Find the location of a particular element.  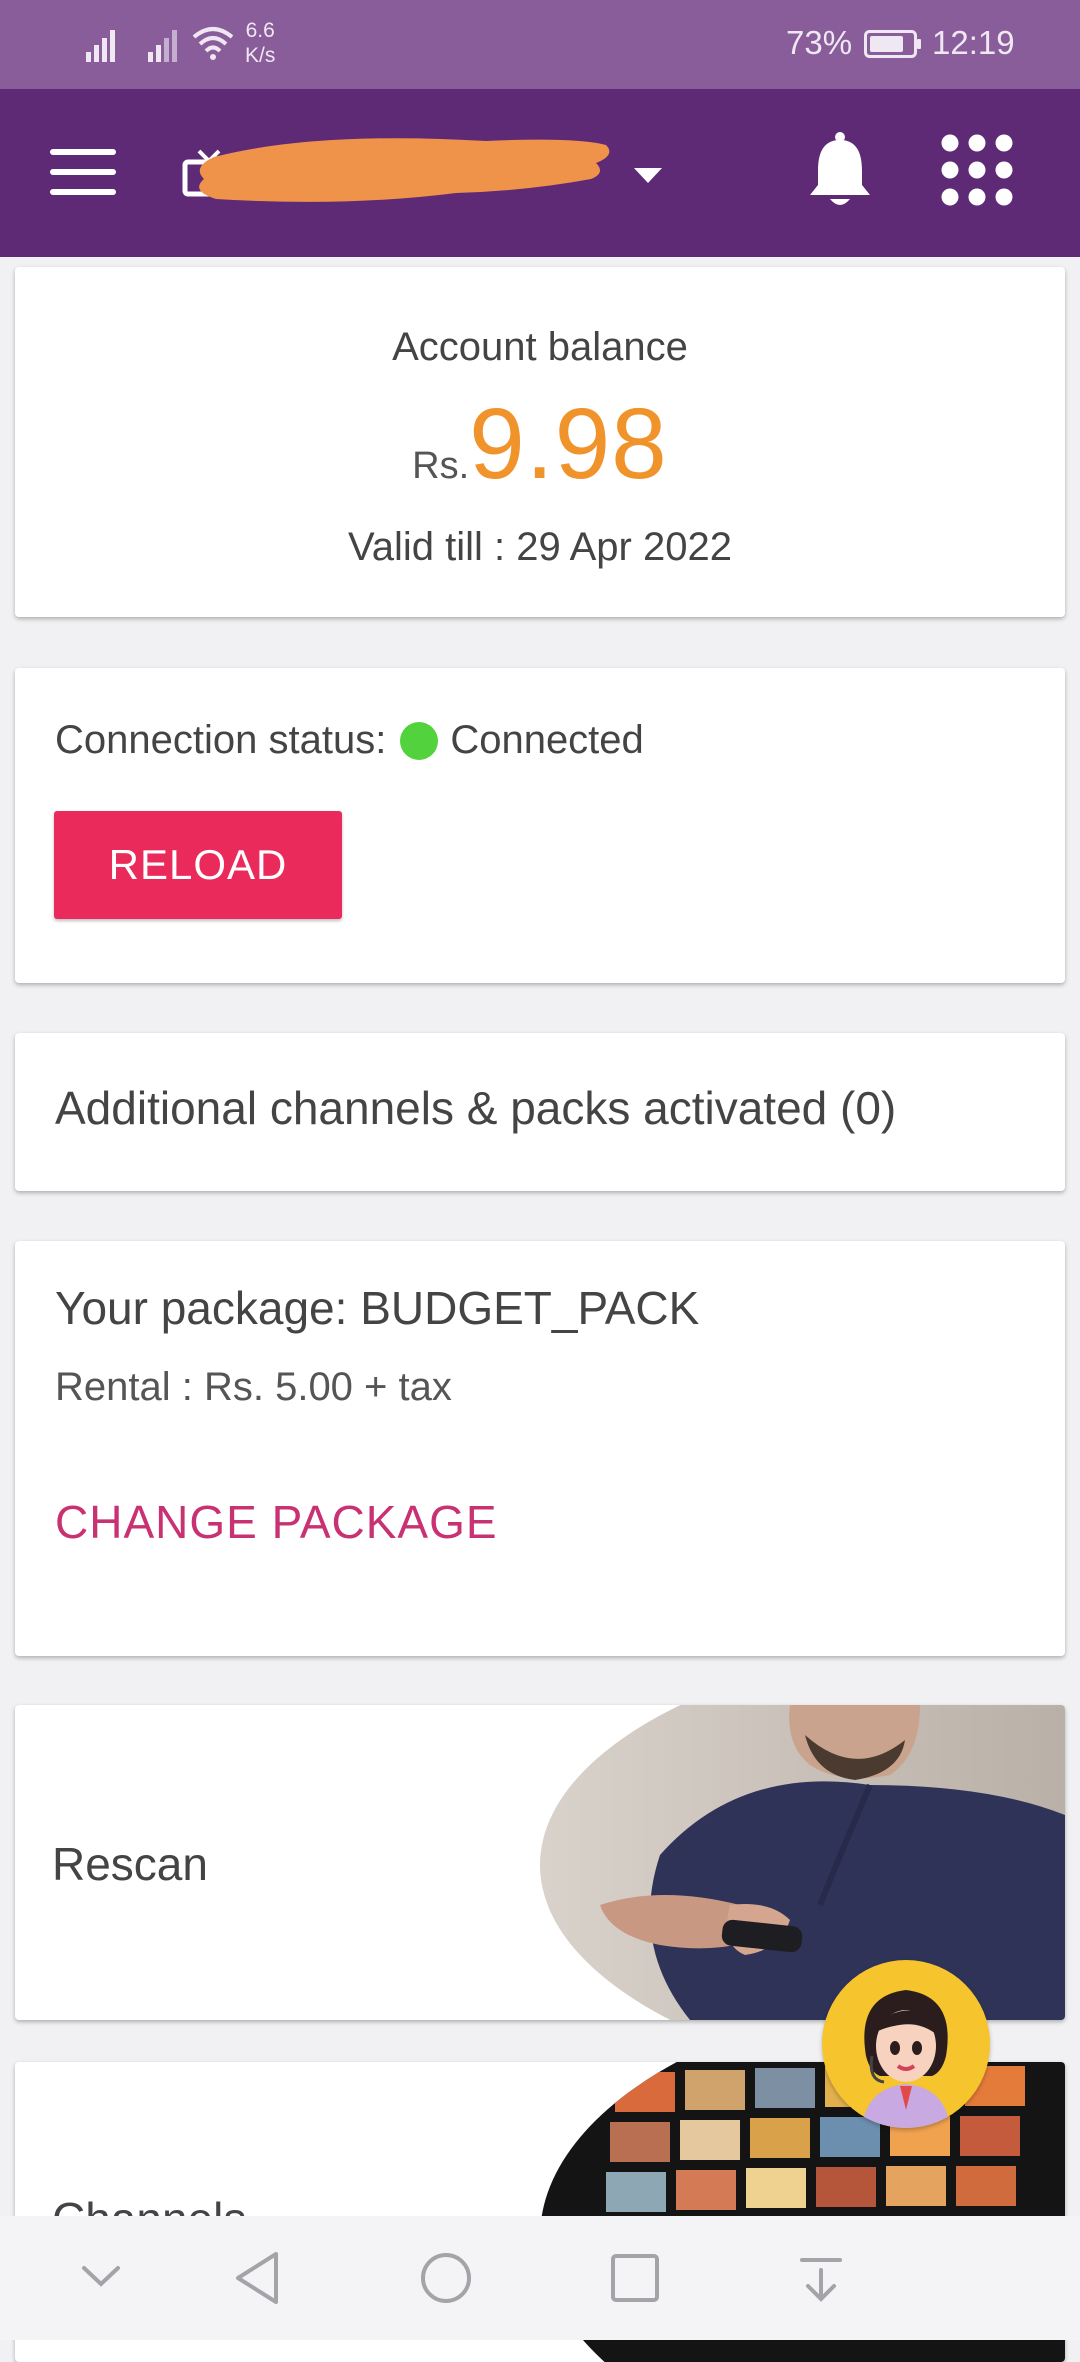

status-dot-icon is located at coordinates (419, 740).